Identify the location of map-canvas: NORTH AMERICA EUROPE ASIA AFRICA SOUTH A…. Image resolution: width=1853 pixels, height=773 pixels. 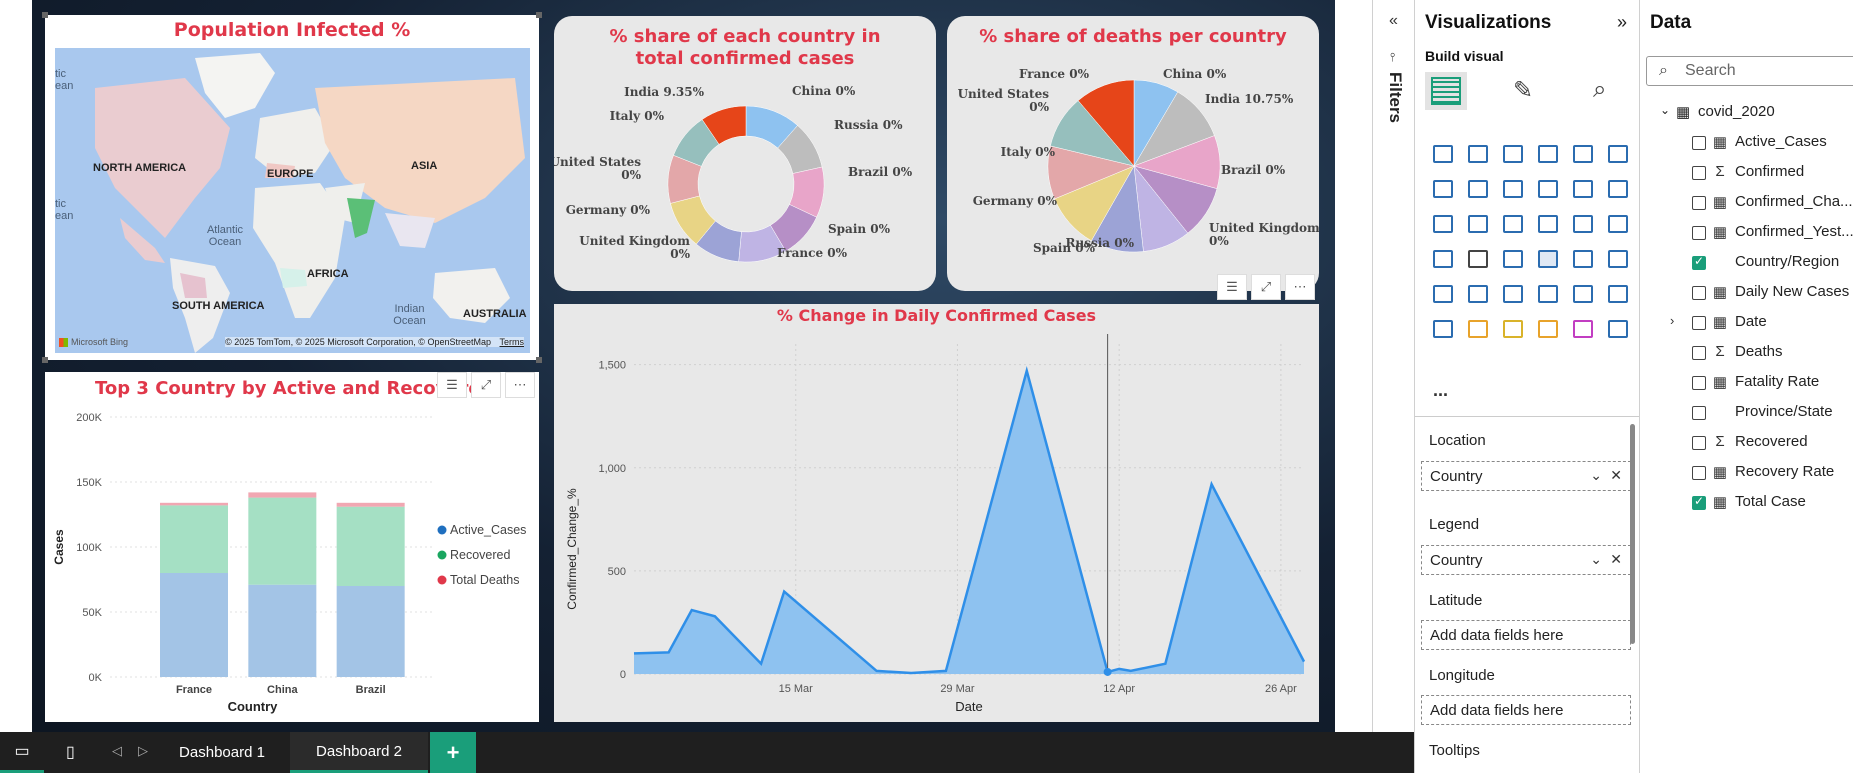
(292, 200).